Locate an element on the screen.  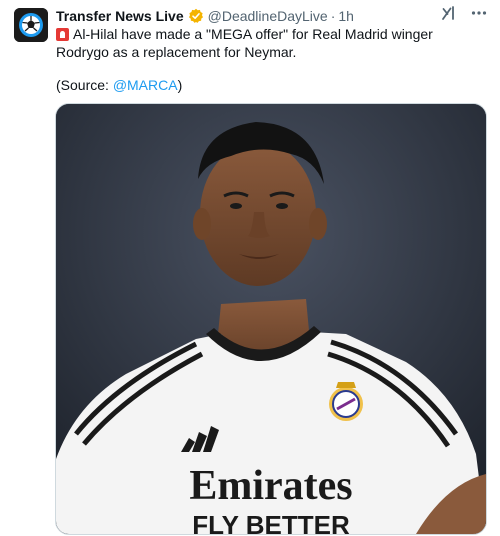
source-mention-link: @MARCA is located at coordinates (145, 85).